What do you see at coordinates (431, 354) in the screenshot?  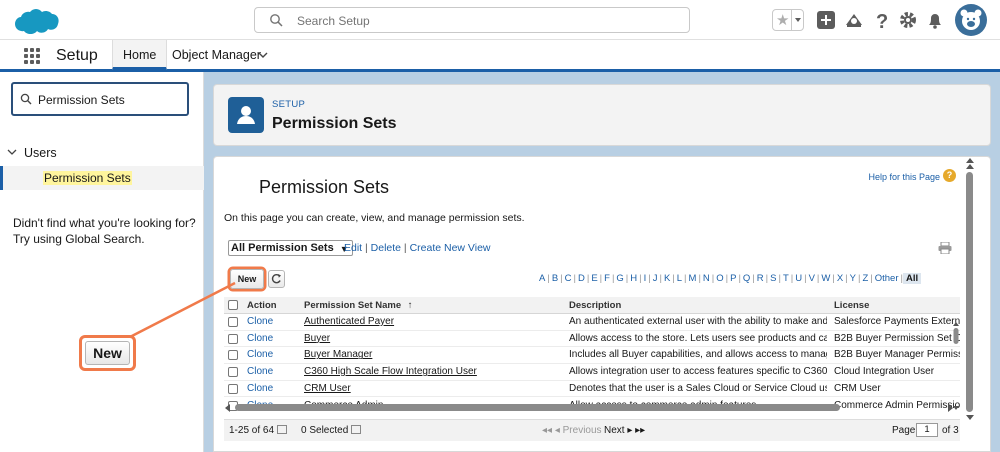 I see `permission-set-name-link: Buyer Manager` at bounding box center [431, 354].